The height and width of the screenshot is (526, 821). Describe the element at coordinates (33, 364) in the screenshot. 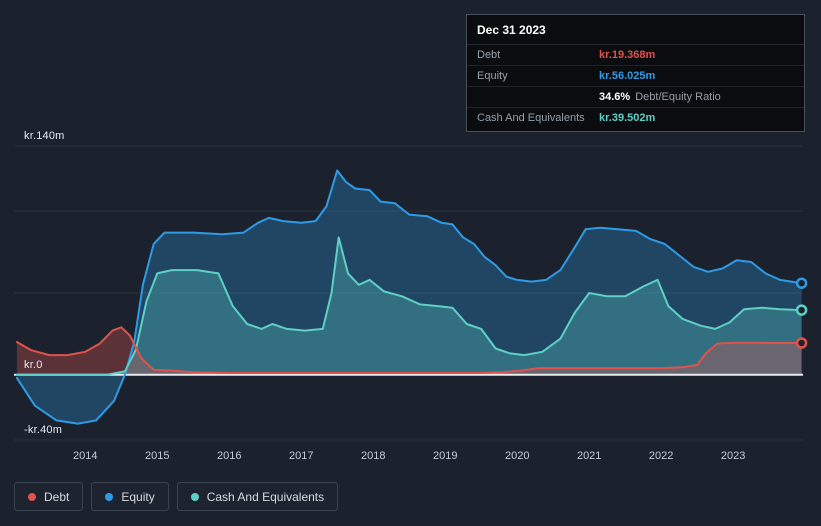

I see `y-axis-label: kr.0` at that location.